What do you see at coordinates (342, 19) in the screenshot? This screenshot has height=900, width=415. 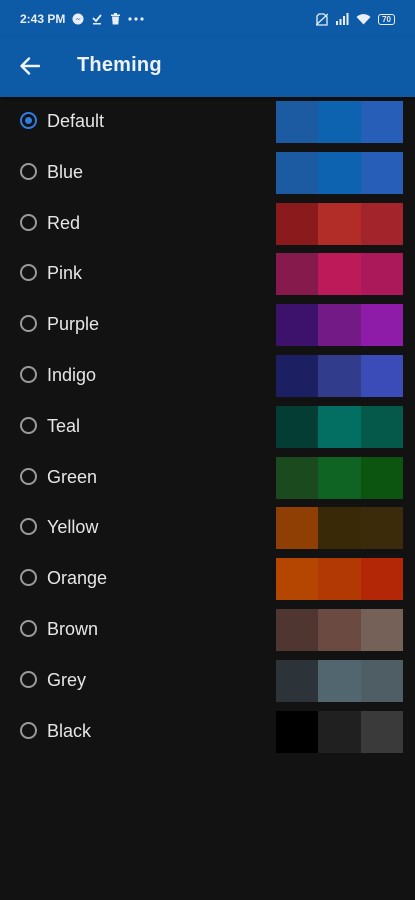 I see `signal-icon` at bounding box center [342, 19].